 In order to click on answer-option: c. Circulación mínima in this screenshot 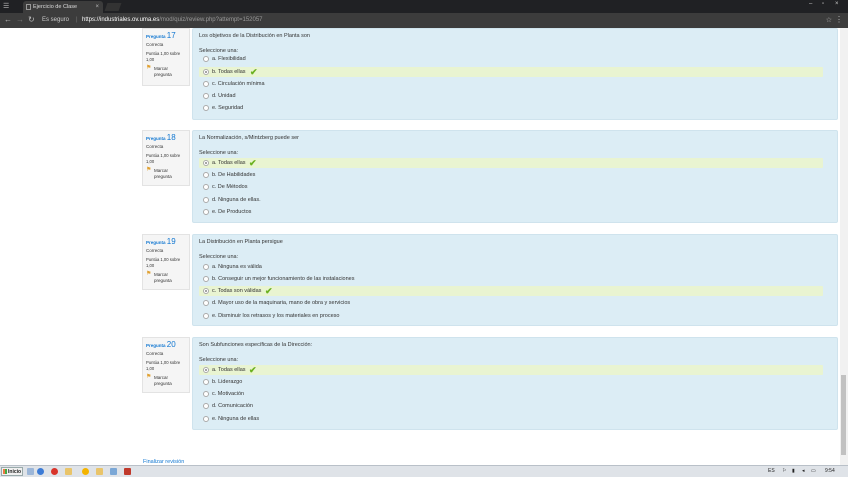, I will do `click(511, 84)`.